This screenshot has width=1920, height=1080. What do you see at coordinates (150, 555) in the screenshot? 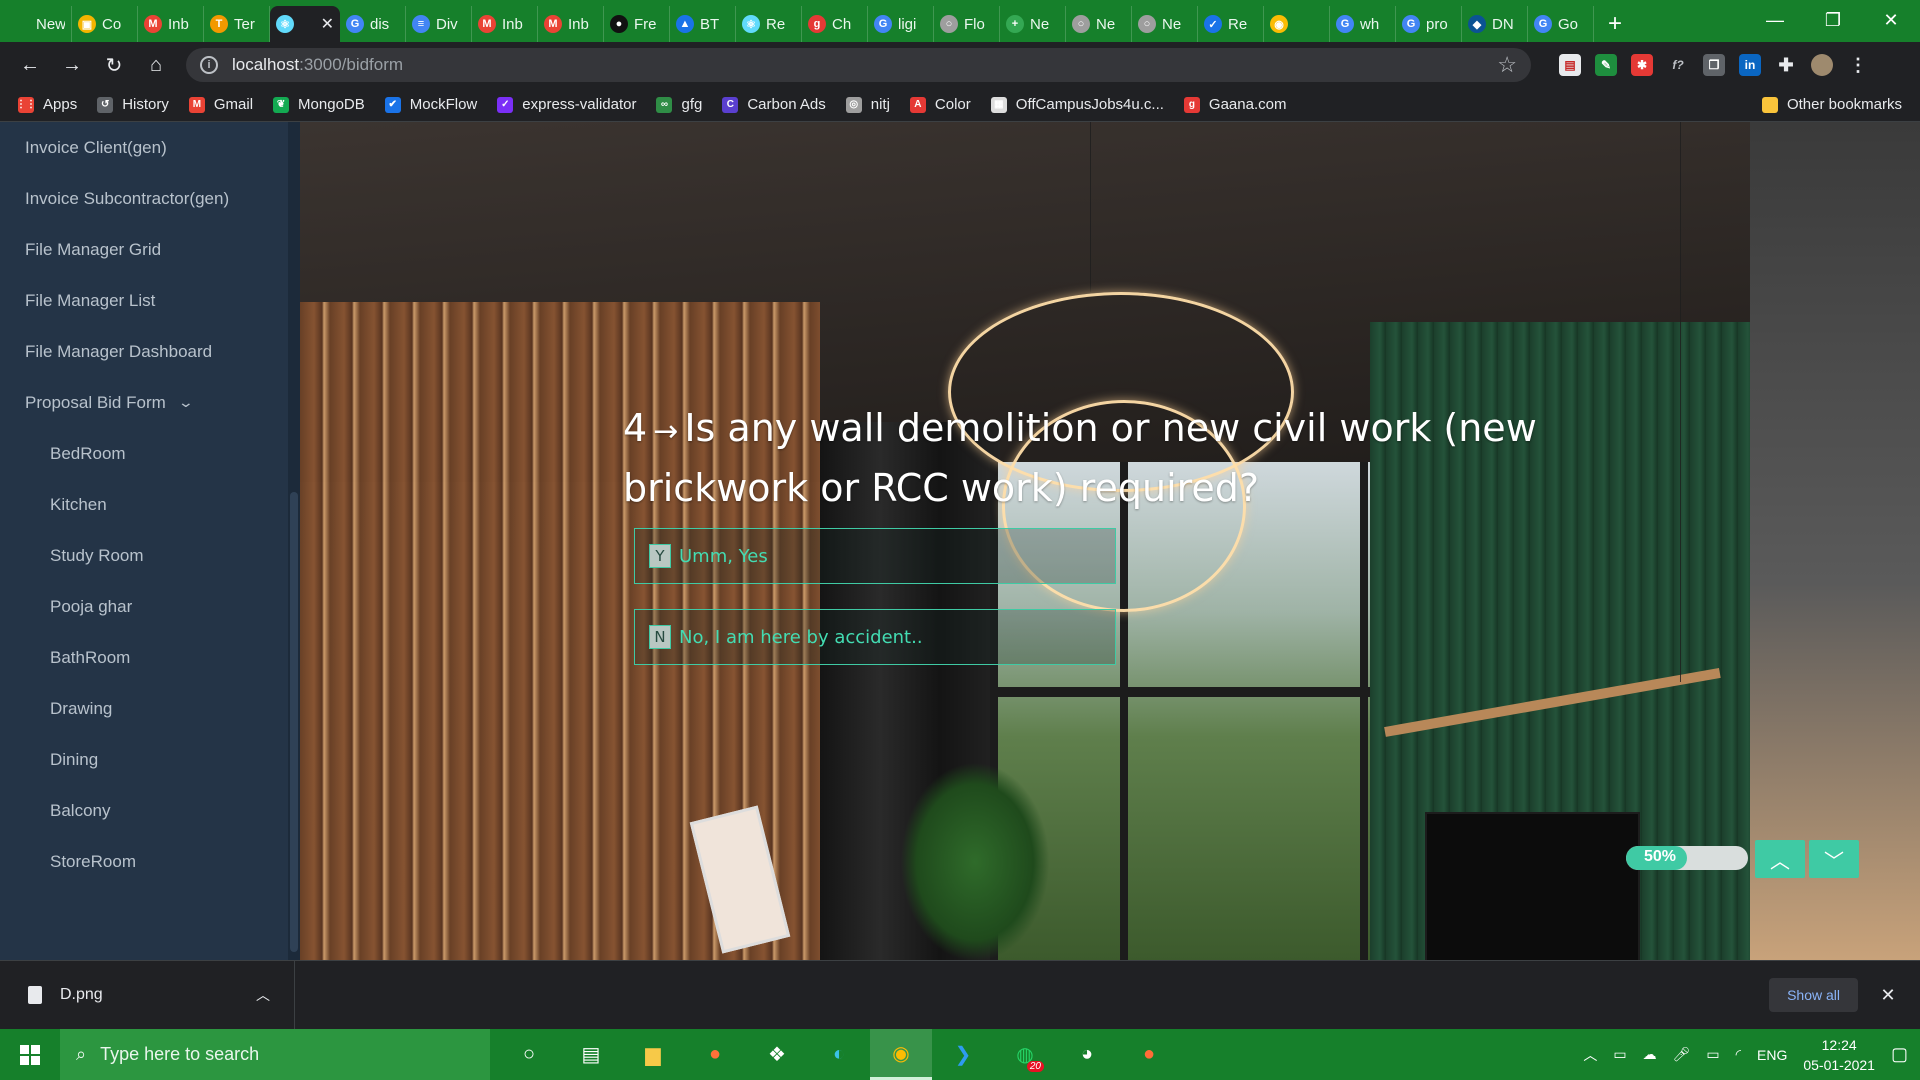
I see `sidebar-item: Study Room` at bounding box center [150, 555].